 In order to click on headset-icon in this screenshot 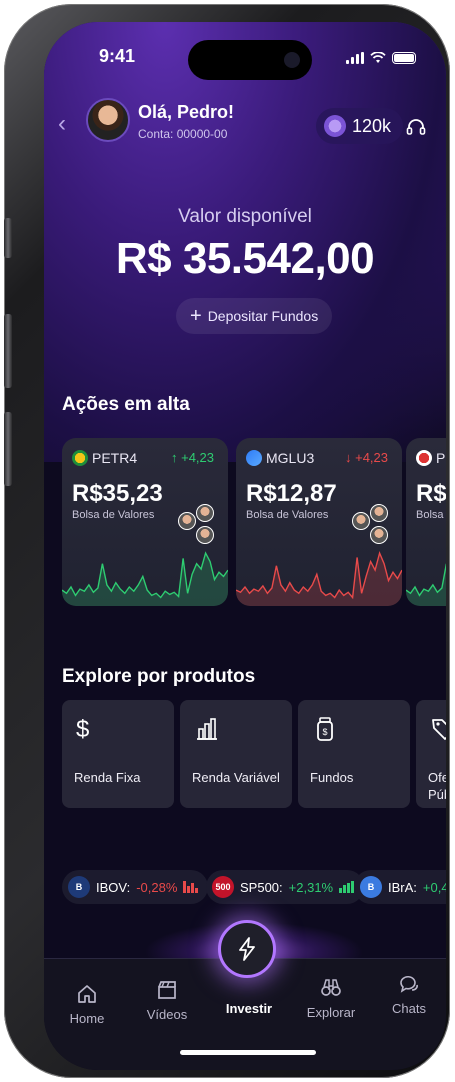, I will do `click(416, 127)`.